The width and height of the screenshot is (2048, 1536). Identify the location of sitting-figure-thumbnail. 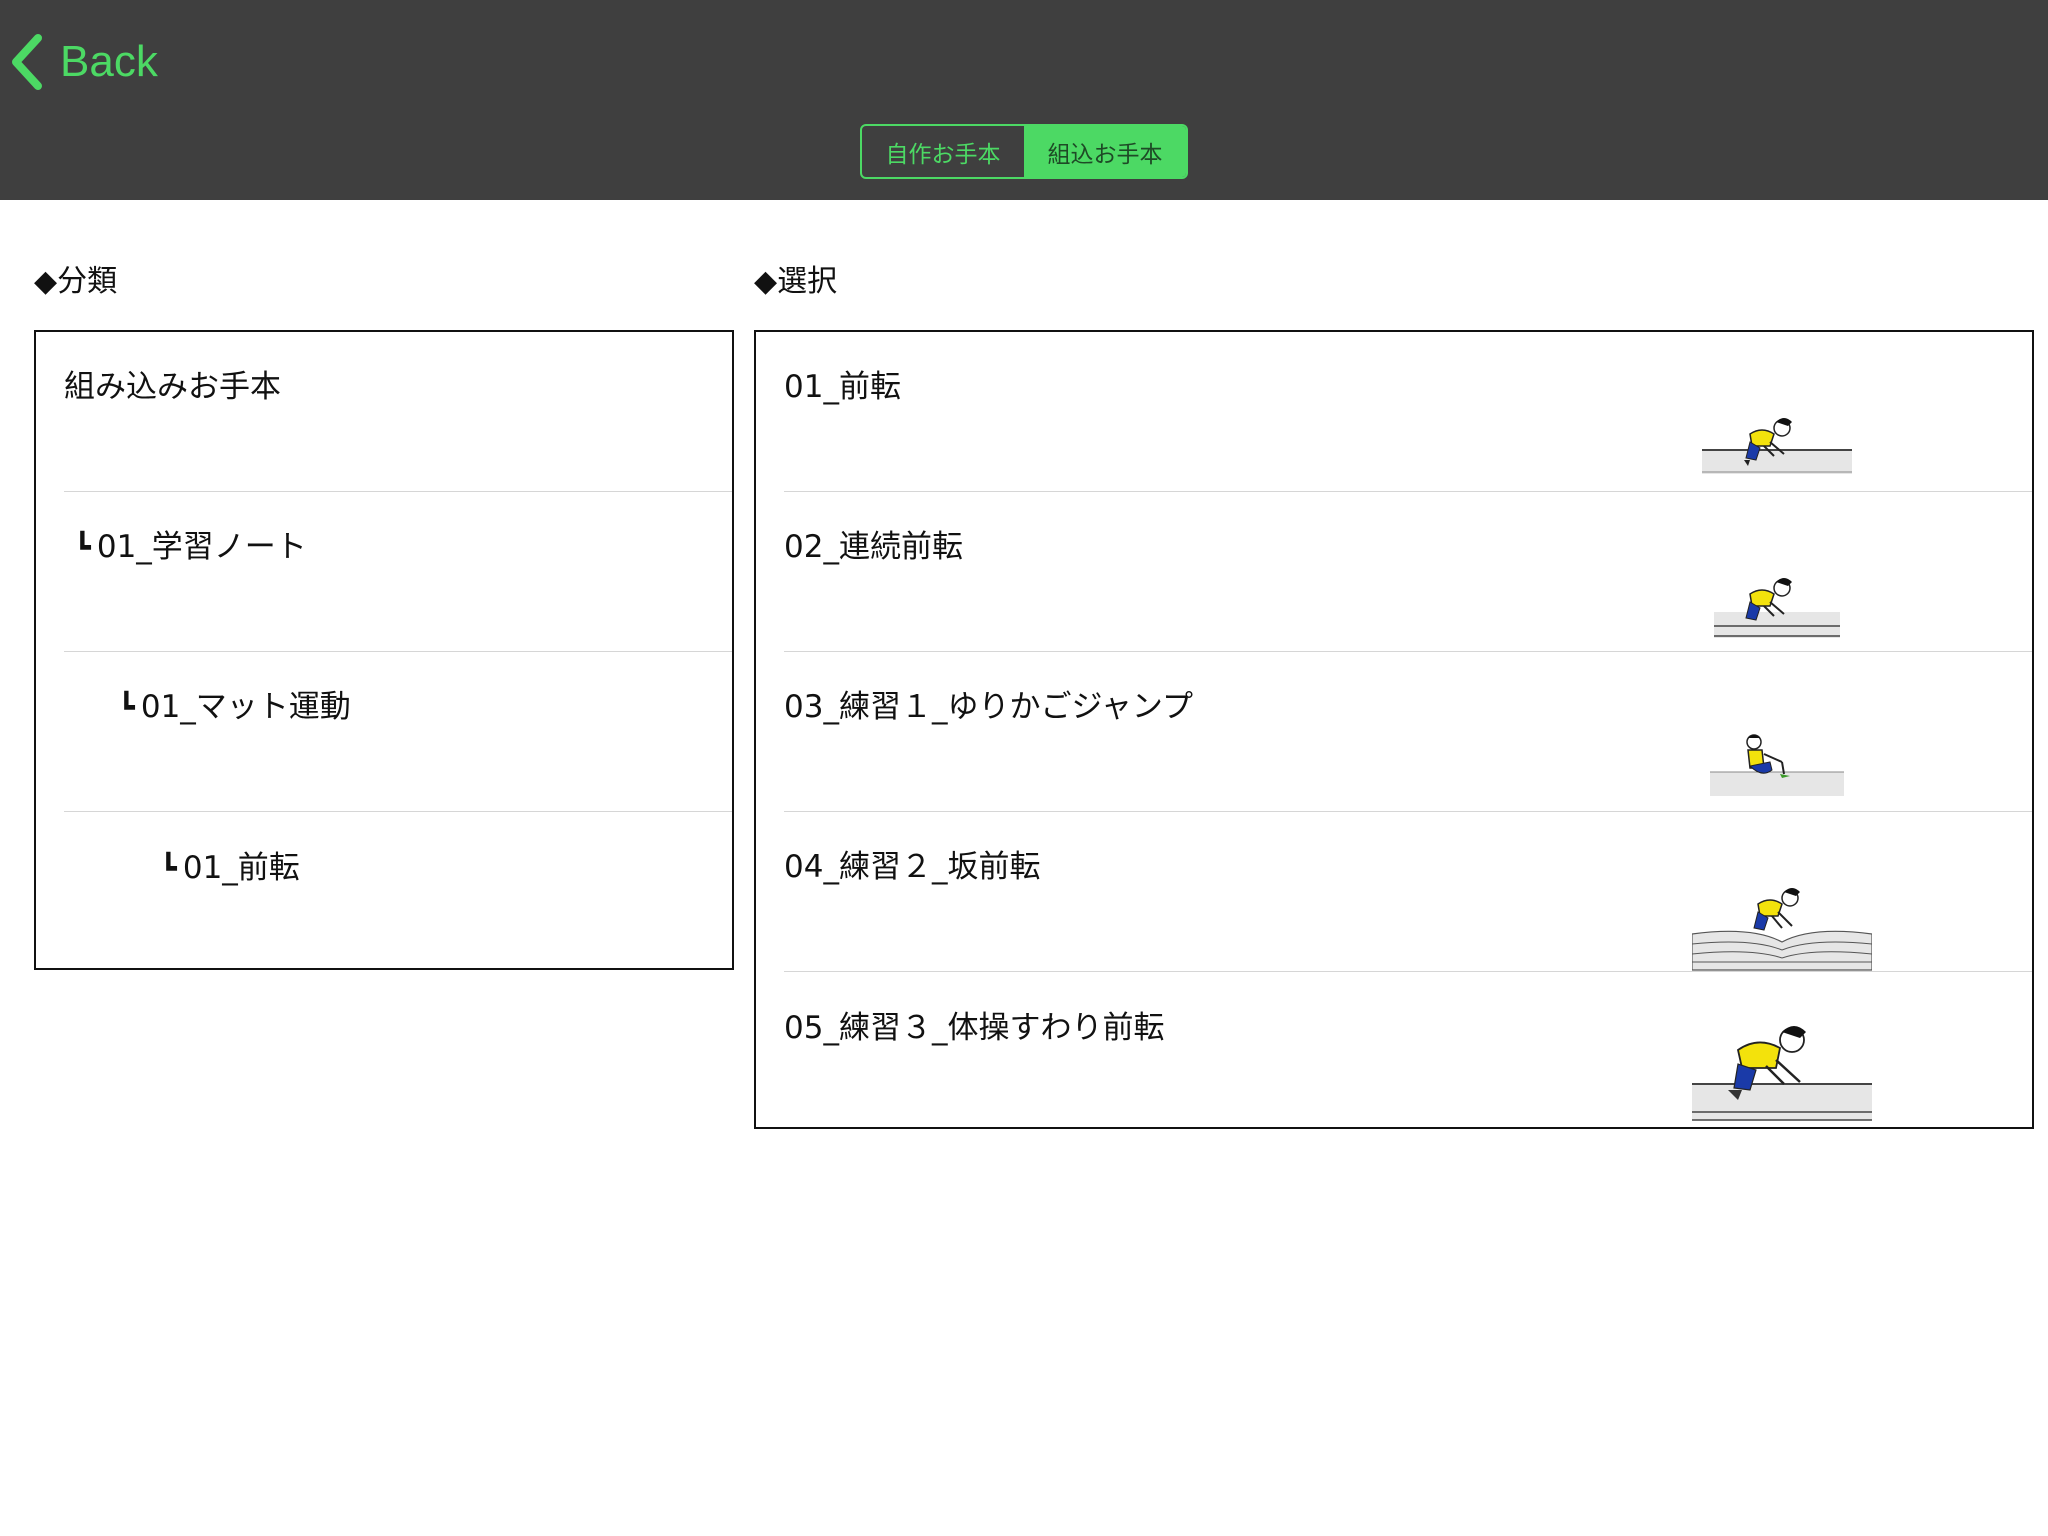
(1777, 765).